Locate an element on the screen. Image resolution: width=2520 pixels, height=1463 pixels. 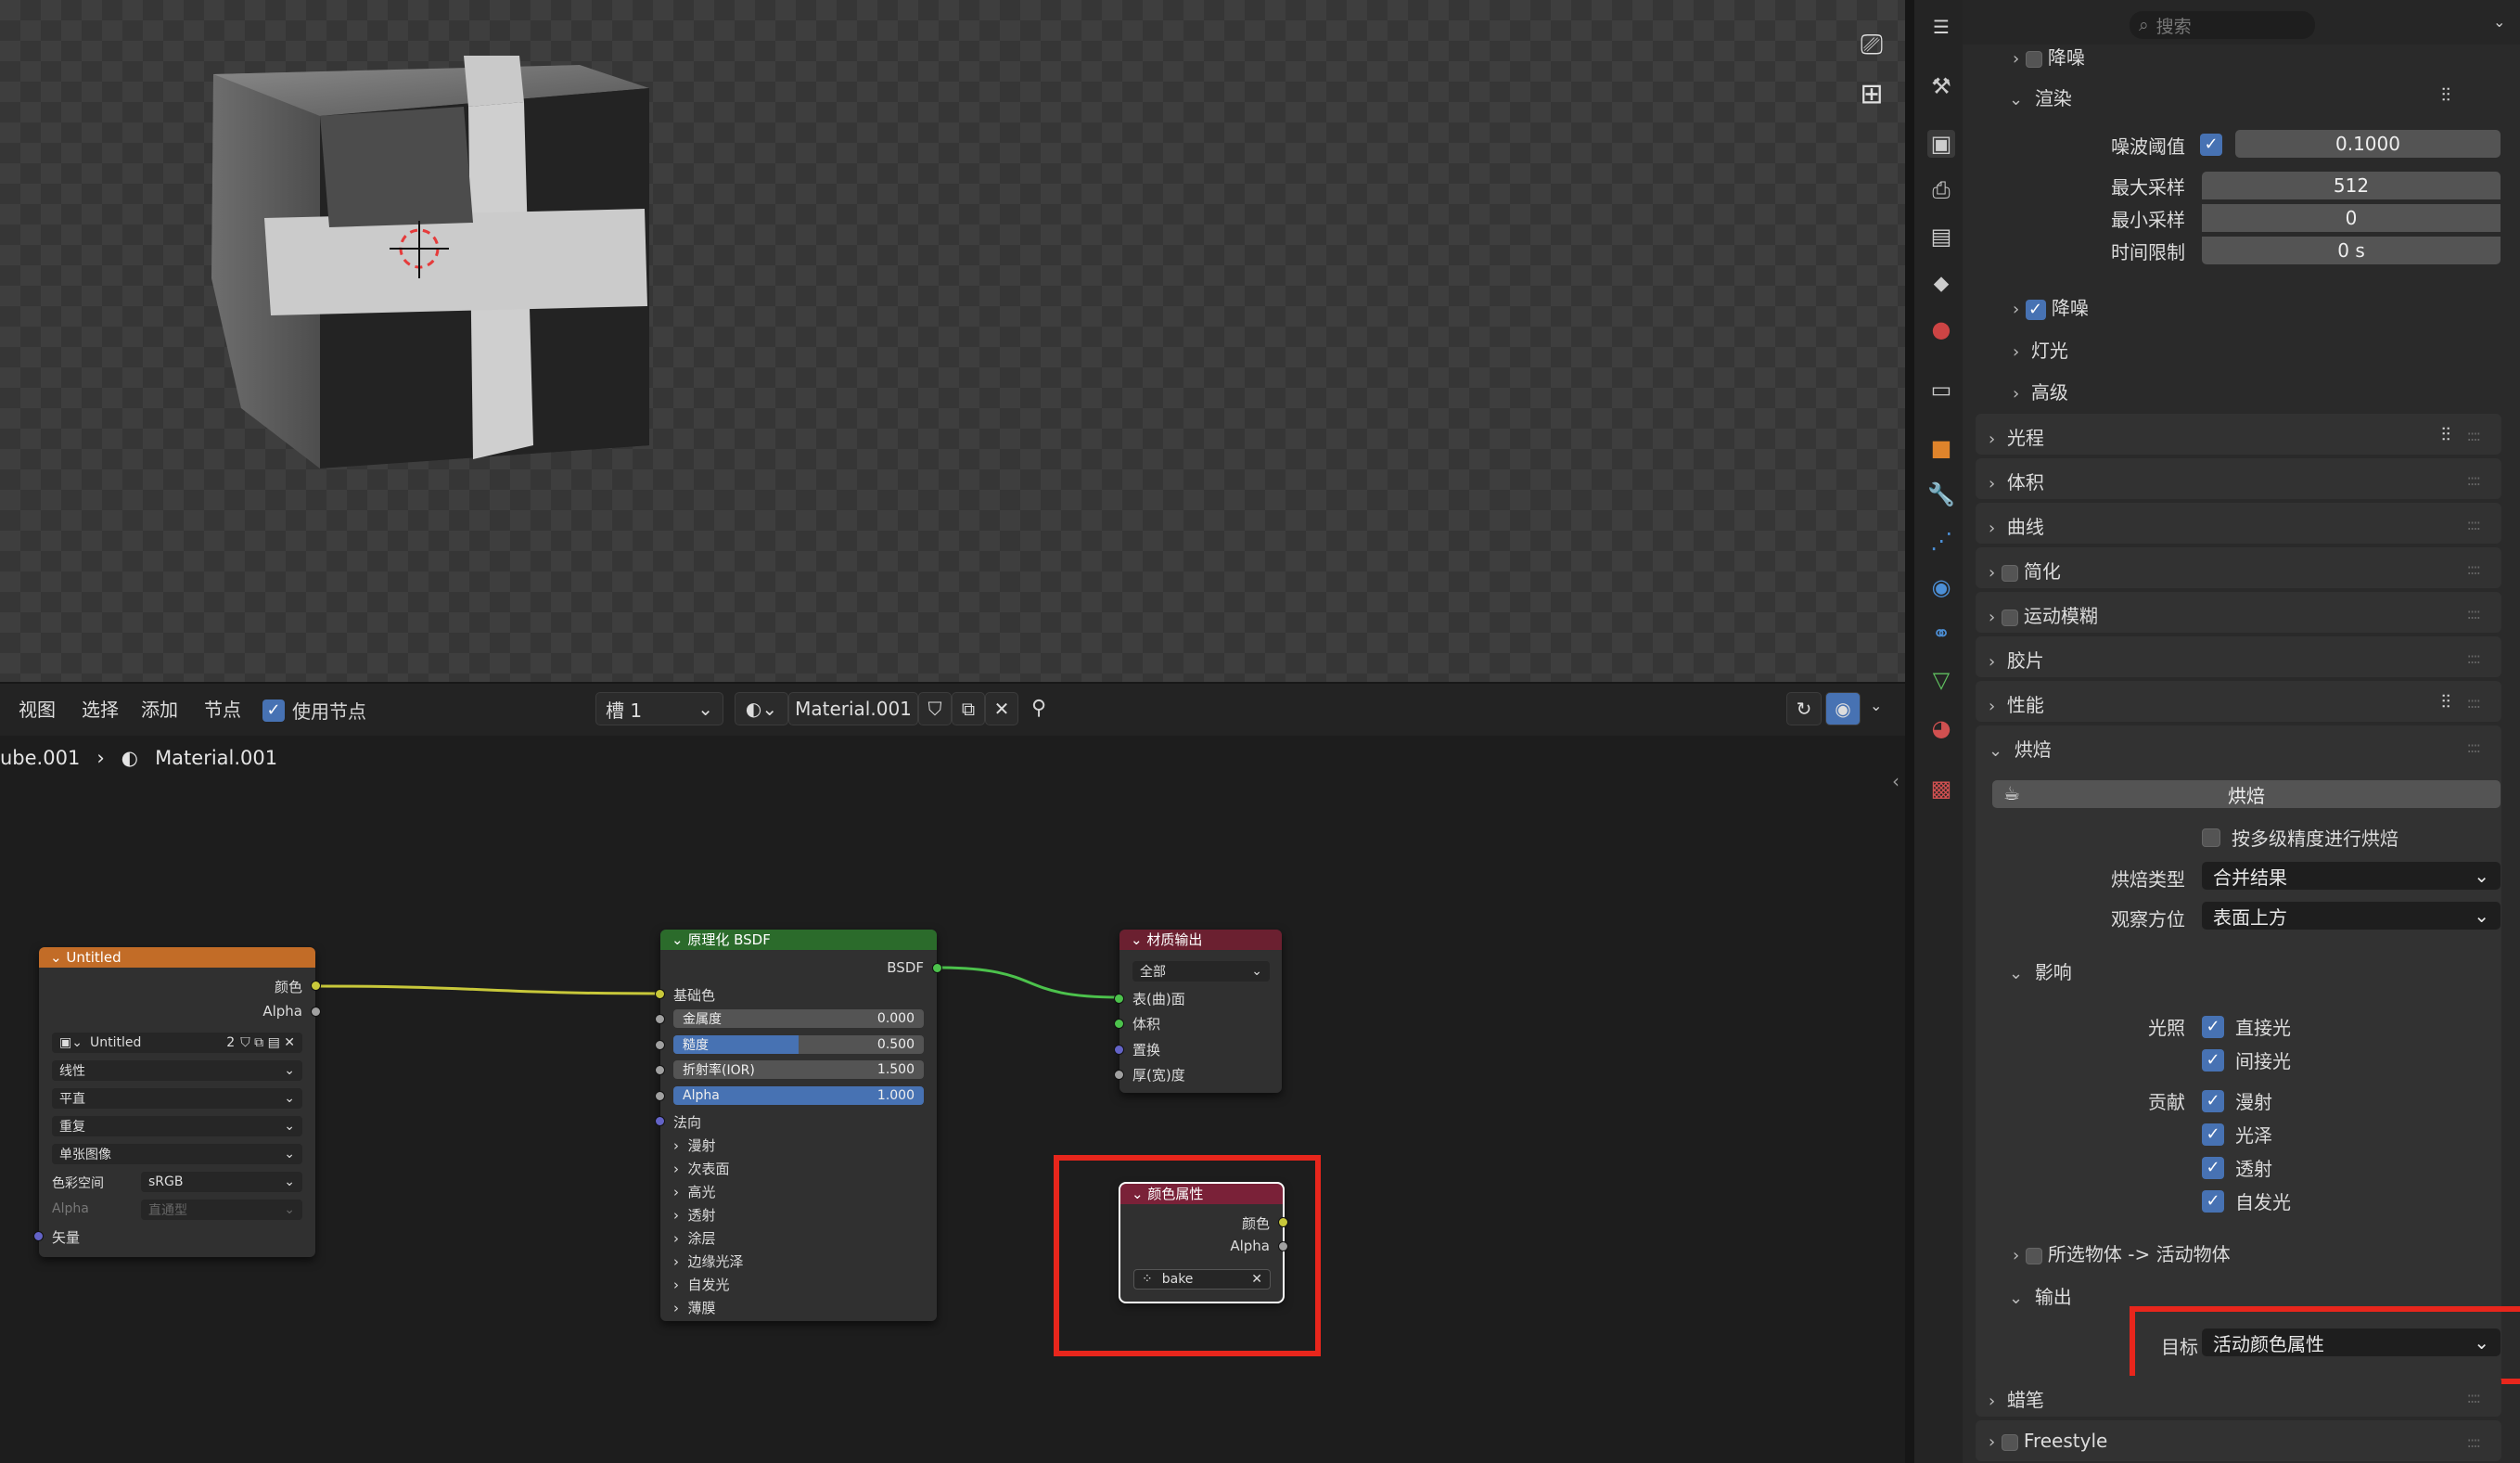
performance-panel: › 性能 ⫶⫶:::: is located at coordinates (2238, 701).